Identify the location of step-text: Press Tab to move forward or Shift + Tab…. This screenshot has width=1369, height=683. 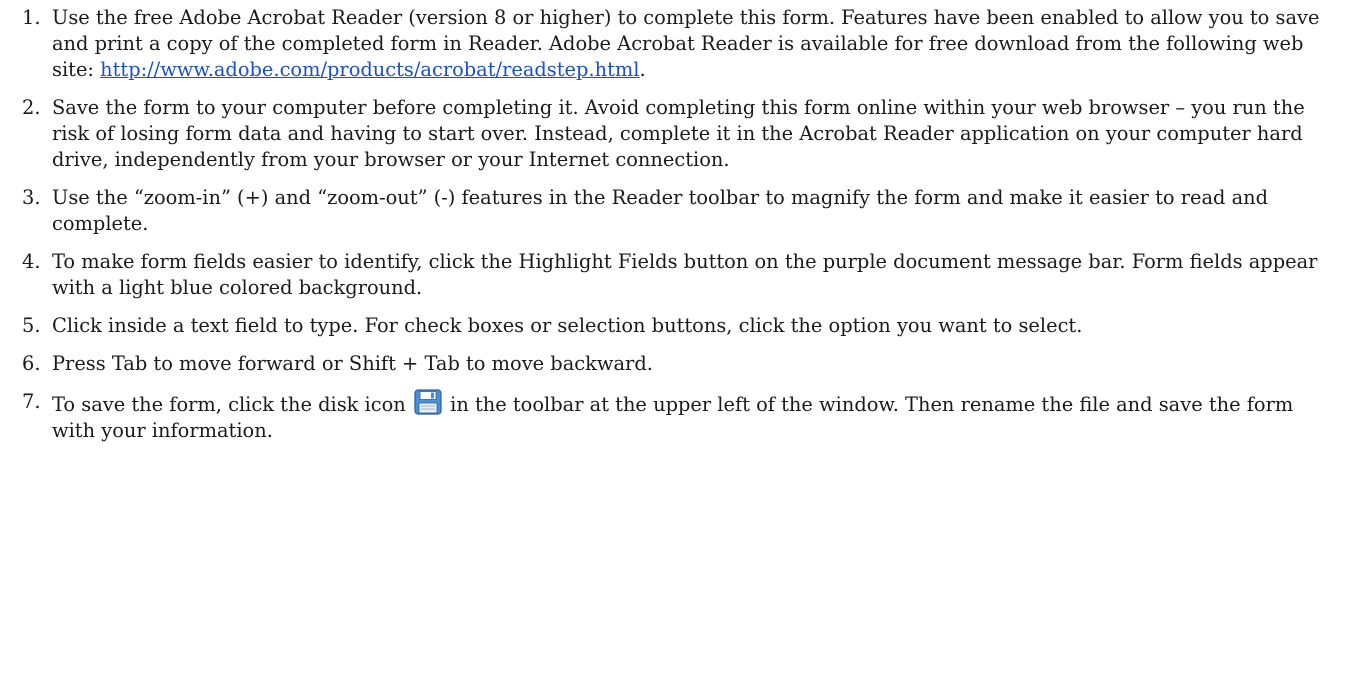
(352, 363).